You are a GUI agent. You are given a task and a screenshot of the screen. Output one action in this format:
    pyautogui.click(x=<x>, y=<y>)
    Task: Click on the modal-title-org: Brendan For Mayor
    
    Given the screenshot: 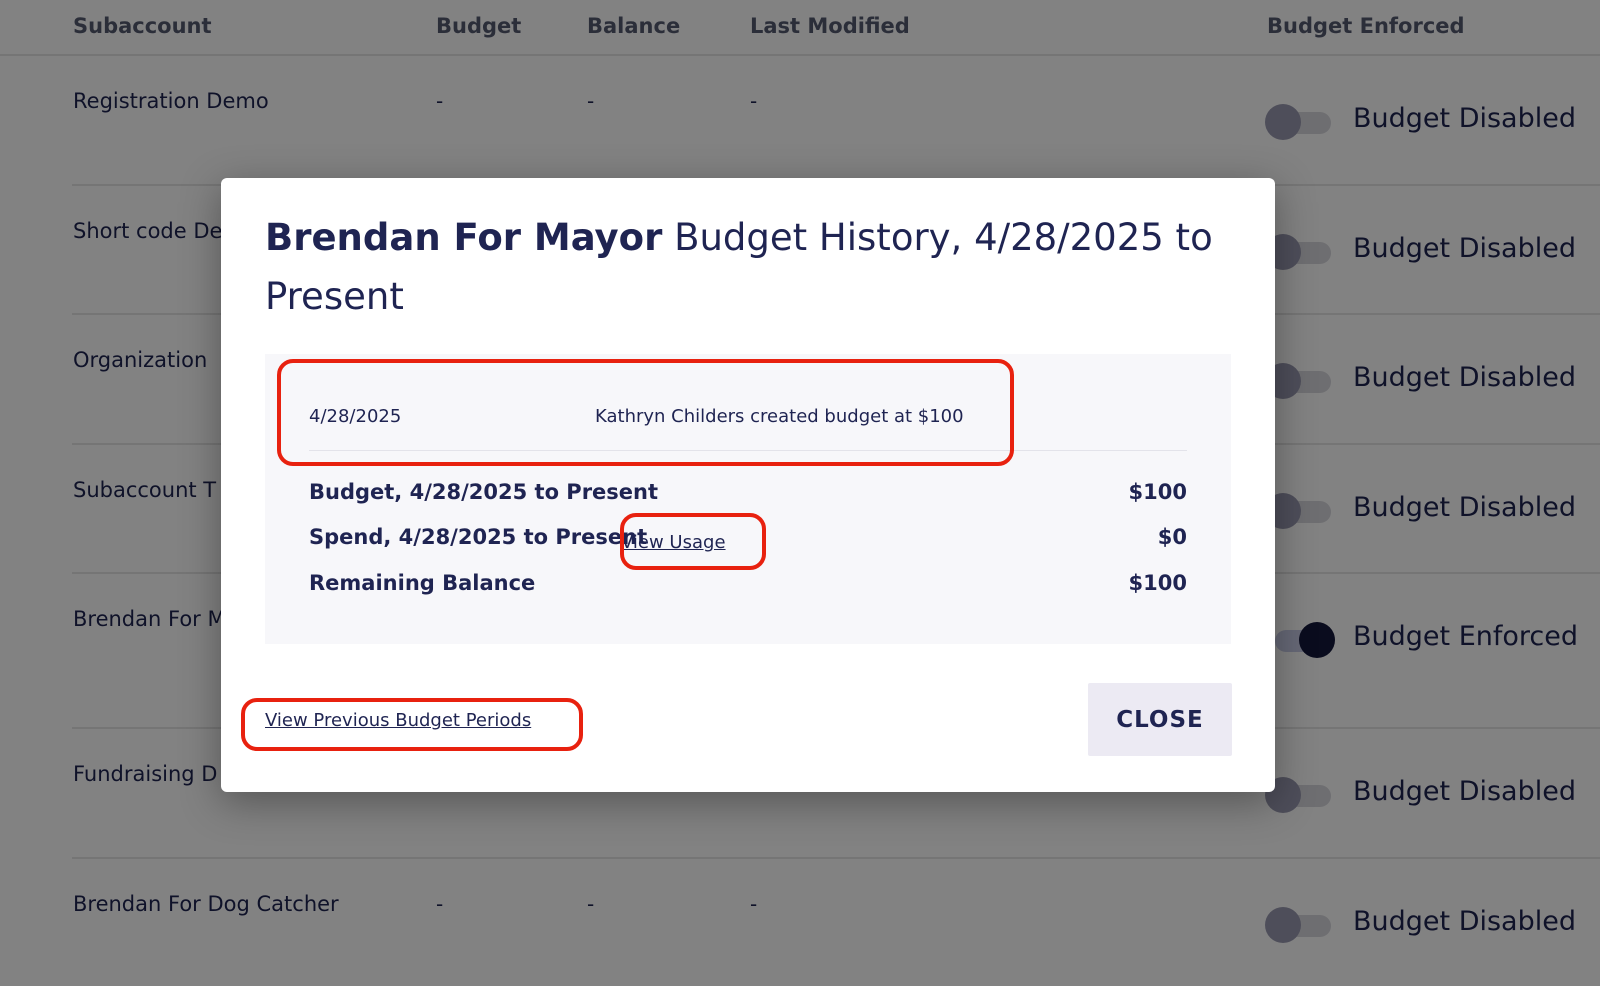 What is the action you would take?
    pyautogui.click(x=464, y=237)
    